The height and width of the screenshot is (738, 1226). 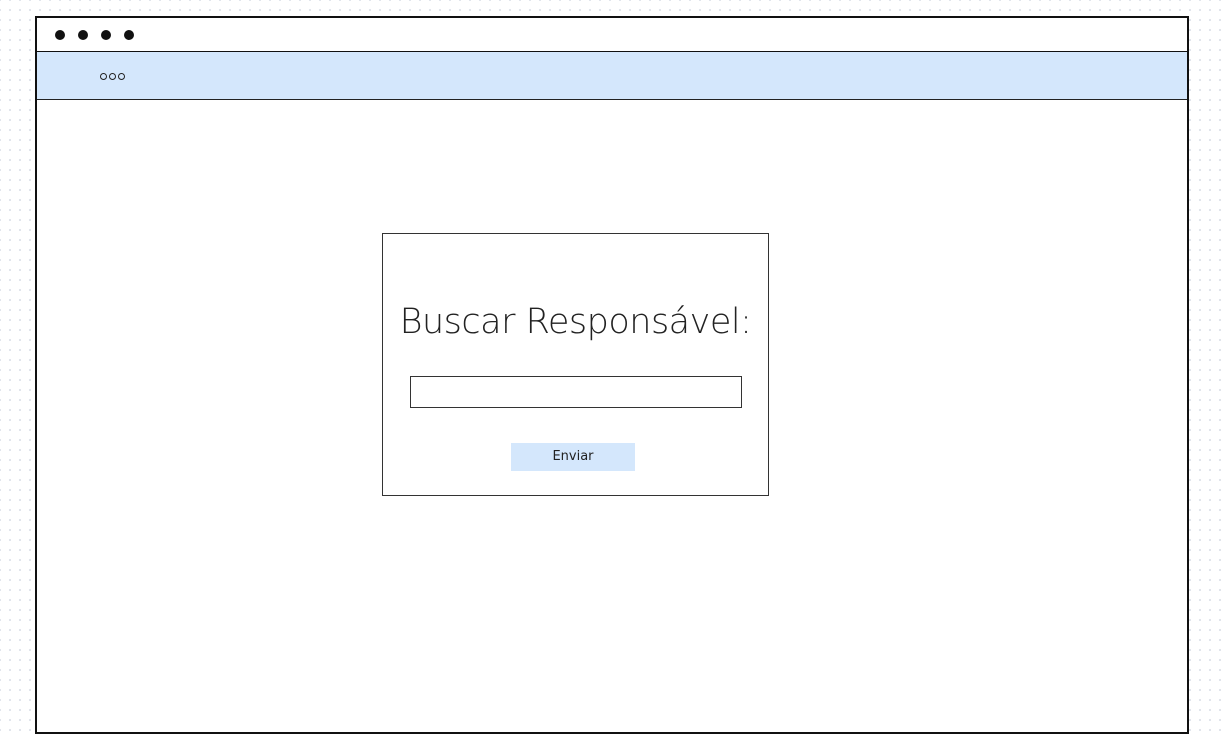 I want to click on three-rings-menu-icon, so click(x=112, y=76).